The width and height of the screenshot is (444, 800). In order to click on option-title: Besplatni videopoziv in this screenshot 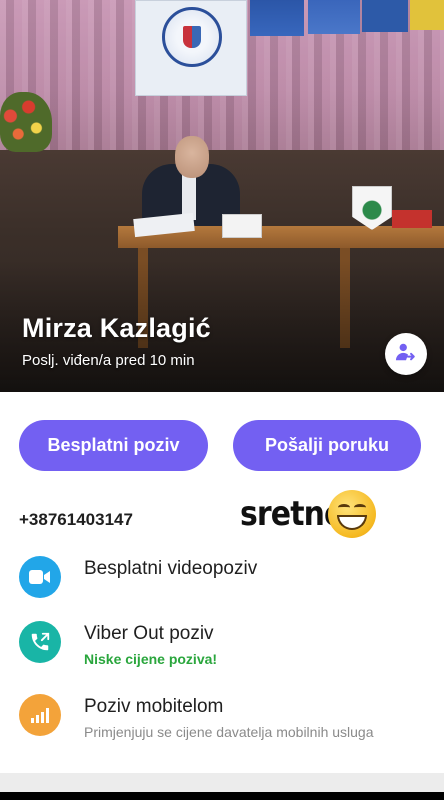, I will do `click(171, 568)`.